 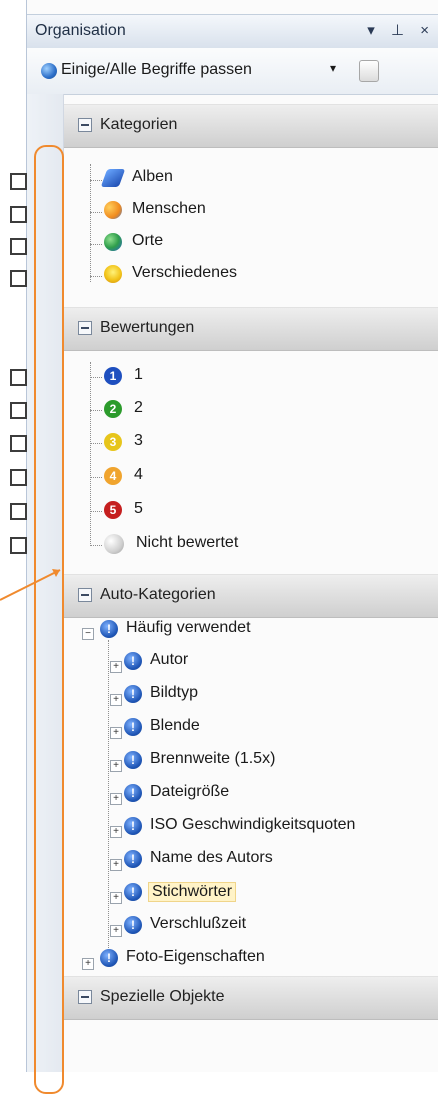 What do you see at coordinates (114, 544) in the screenshot?
I see `unrated-icon` at bounding box center [114, 544].